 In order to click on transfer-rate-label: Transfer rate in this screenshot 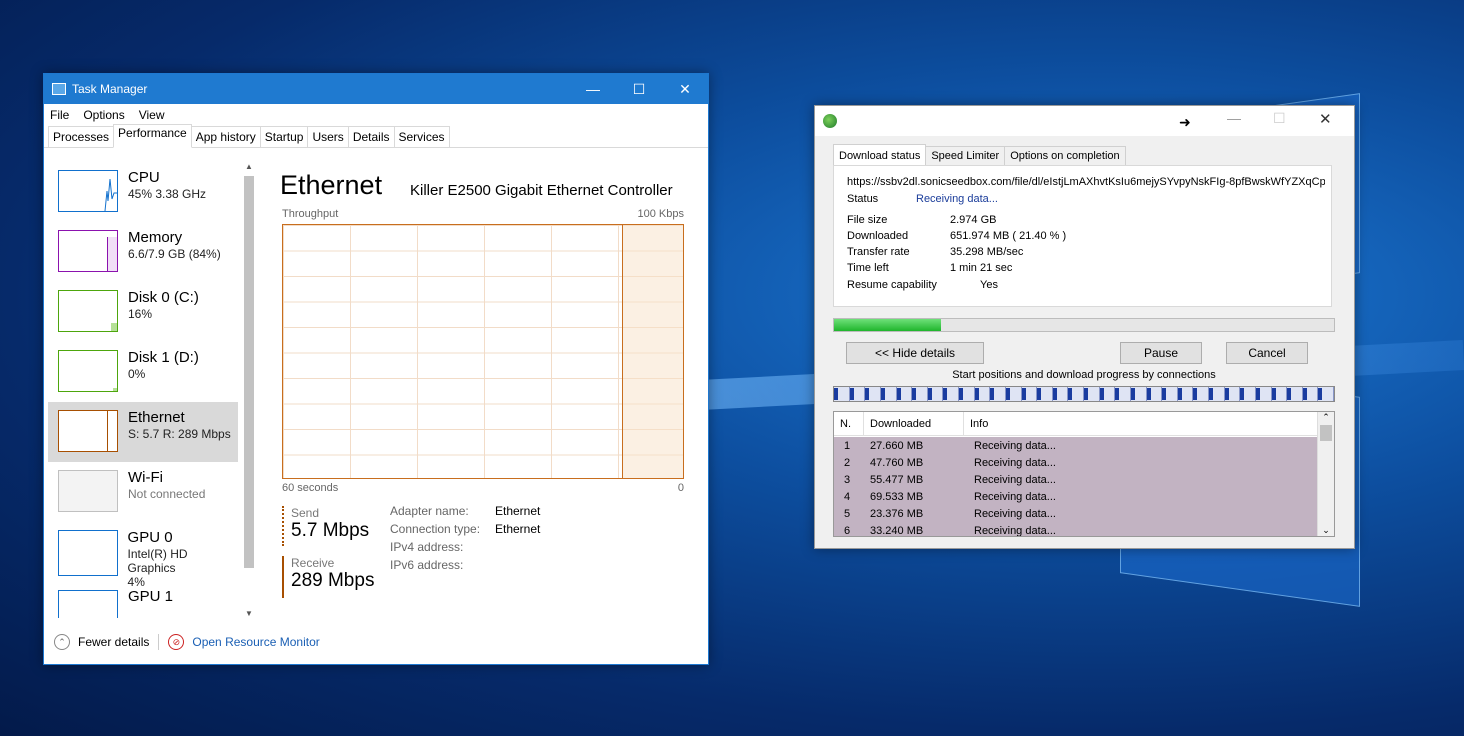, I will do `click(878, 252)`.